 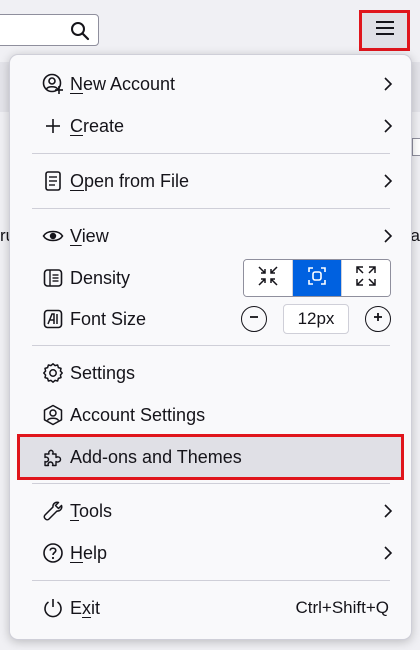 I want to click on search-input, so click(x=49, y=30).